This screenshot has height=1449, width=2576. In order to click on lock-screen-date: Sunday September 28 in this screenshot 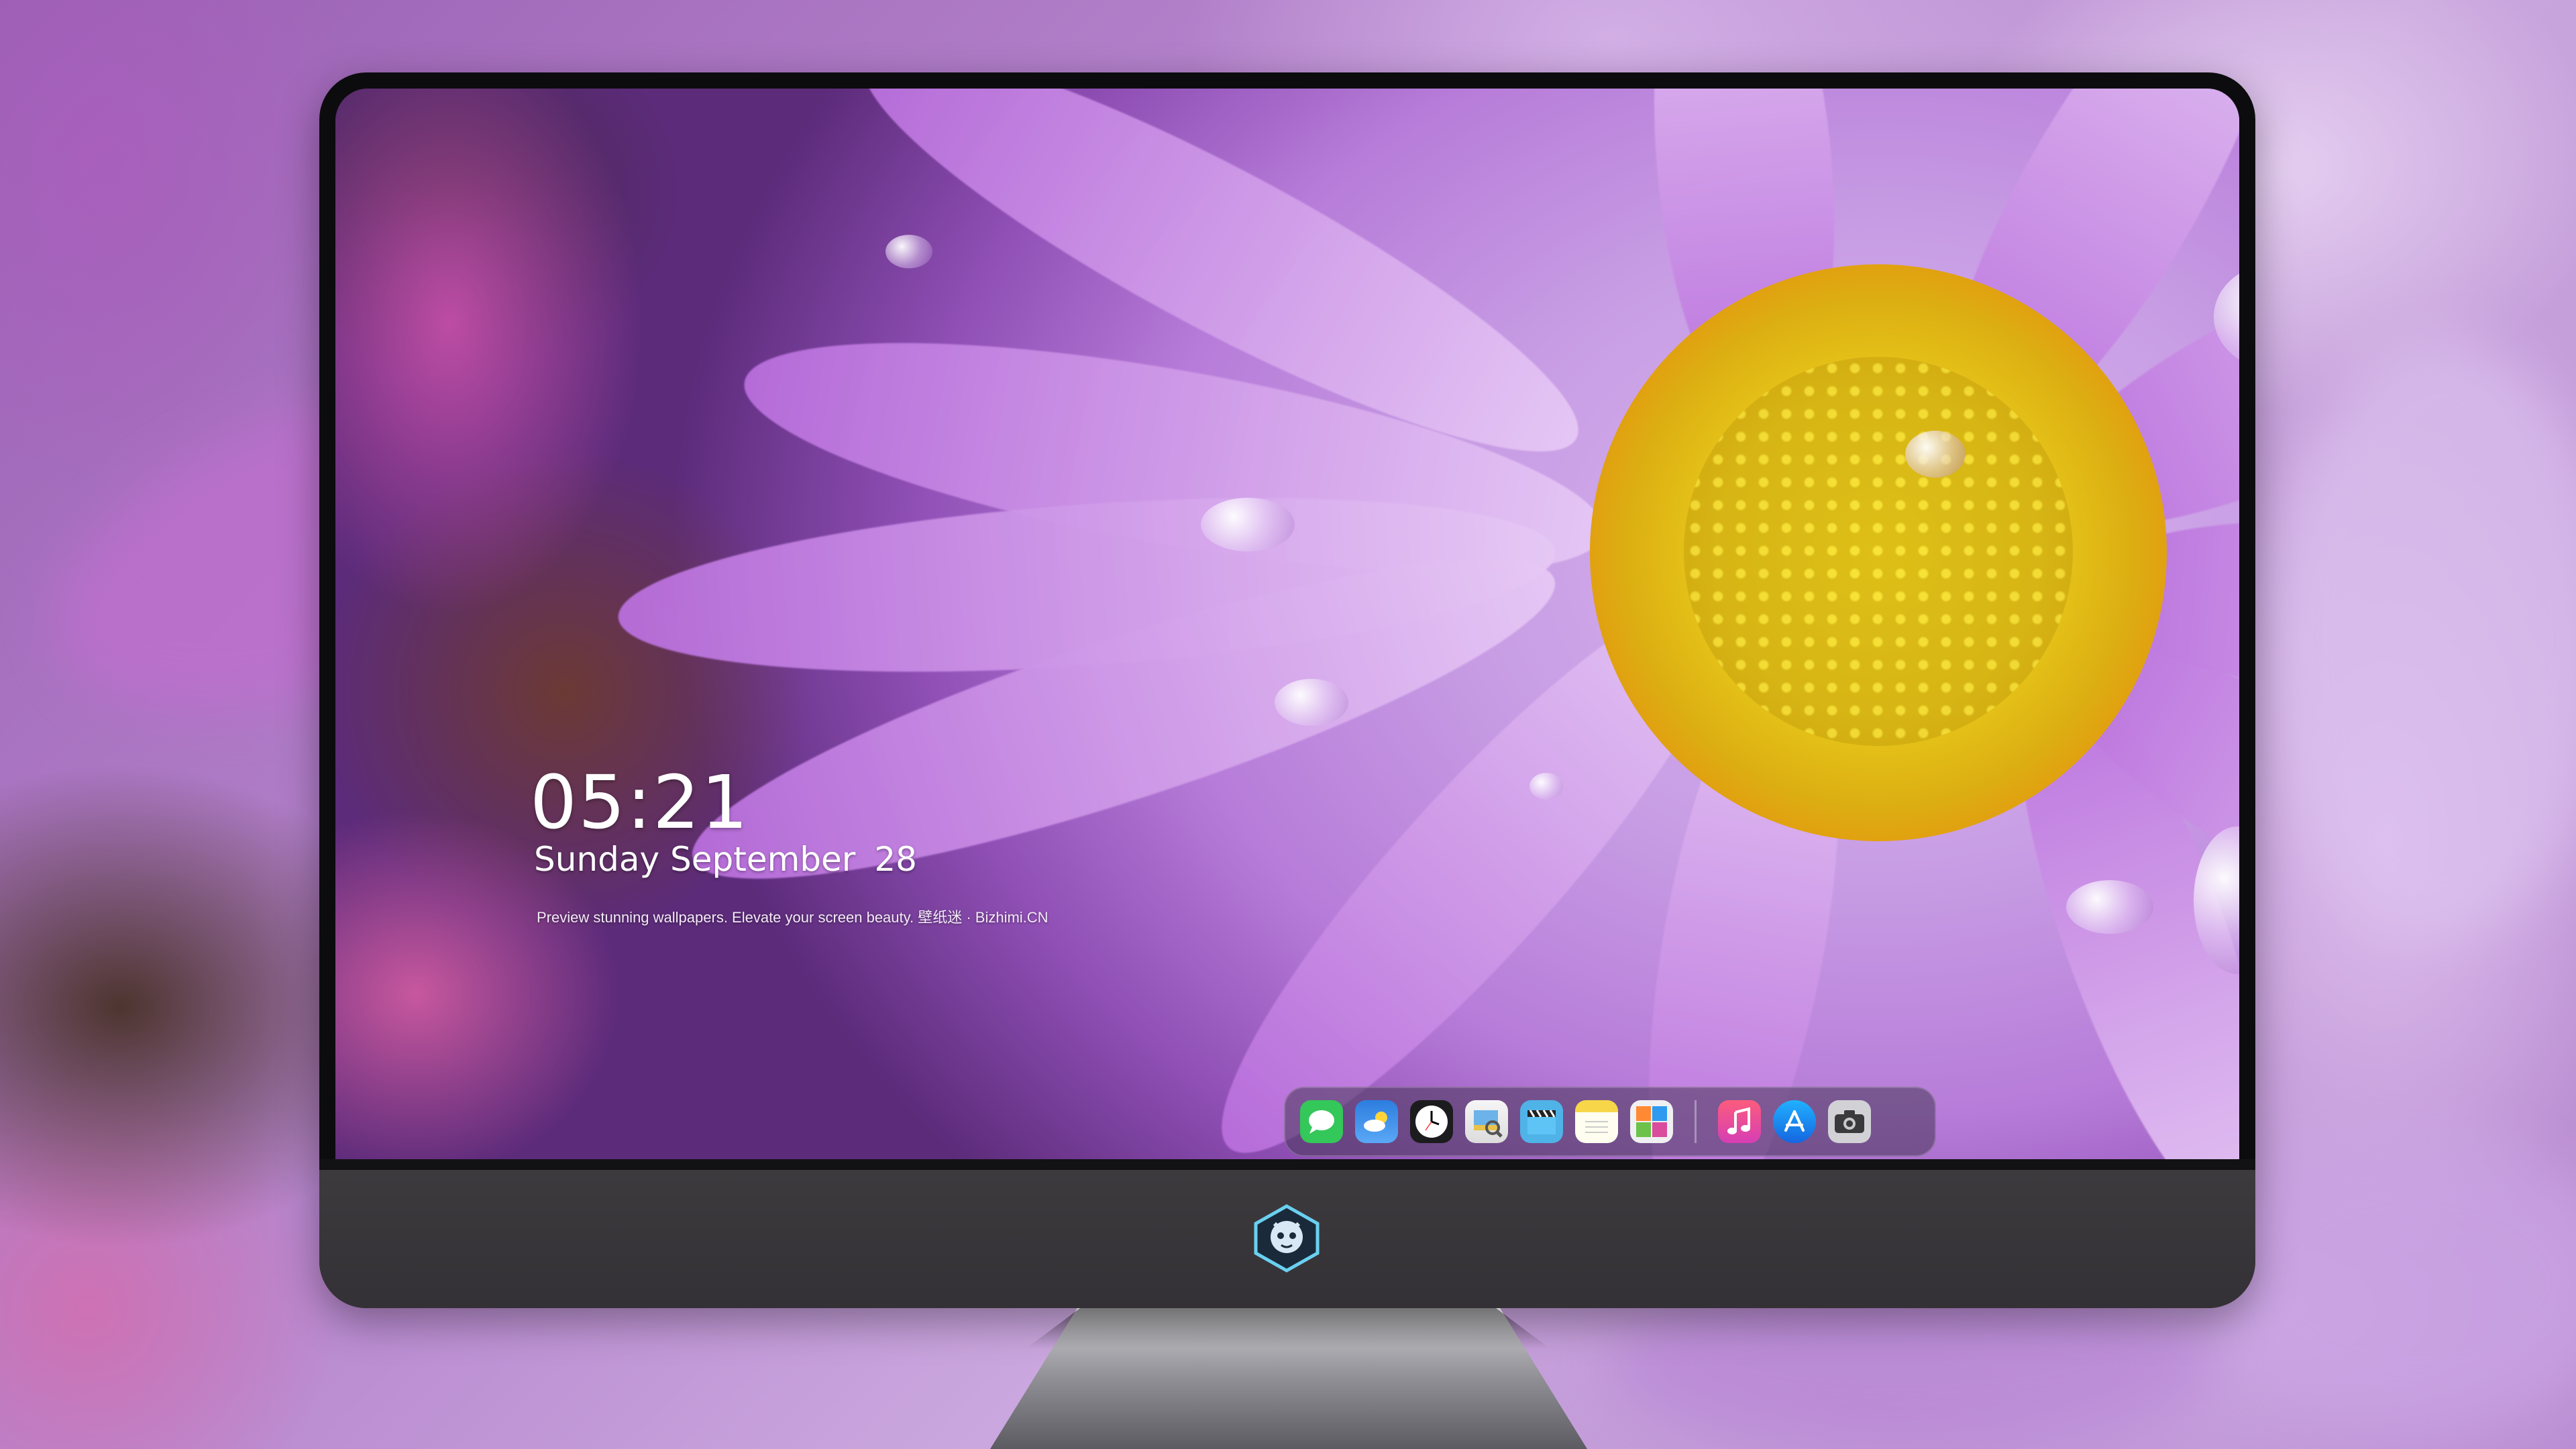, I will do `click(725, 859)`.